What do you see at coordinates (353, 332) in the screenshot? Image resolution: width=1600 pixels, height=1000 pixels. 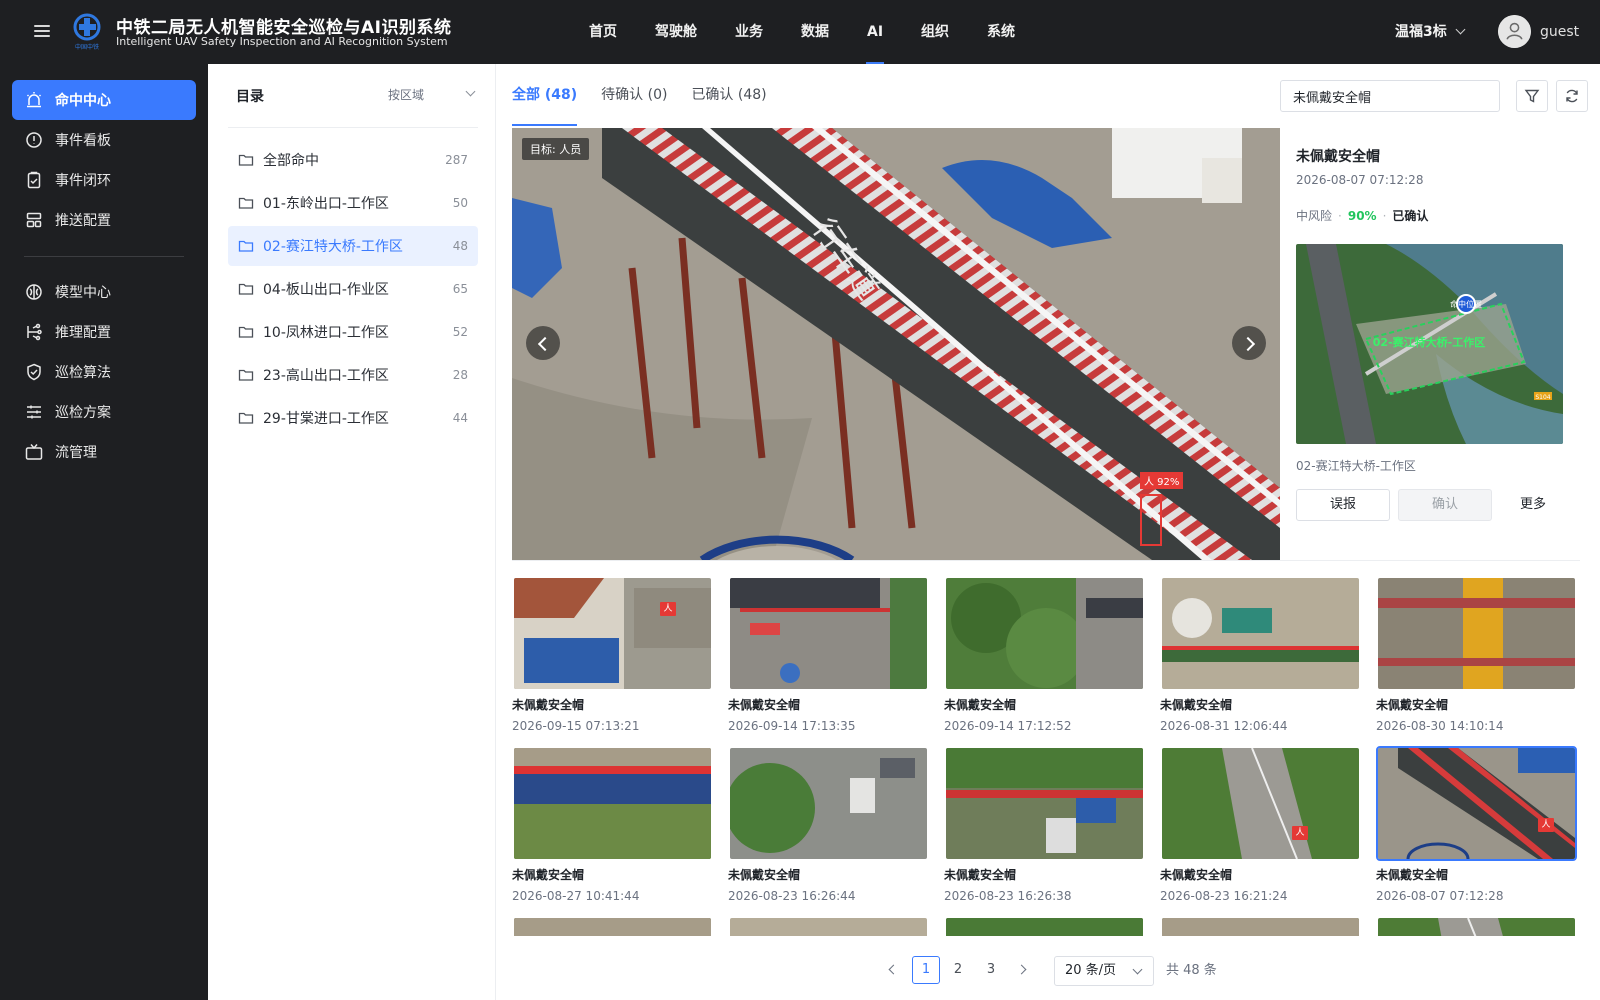 I see `directory-item: 10-凤林进口-工作区 52` at bounding box center [353, 332].